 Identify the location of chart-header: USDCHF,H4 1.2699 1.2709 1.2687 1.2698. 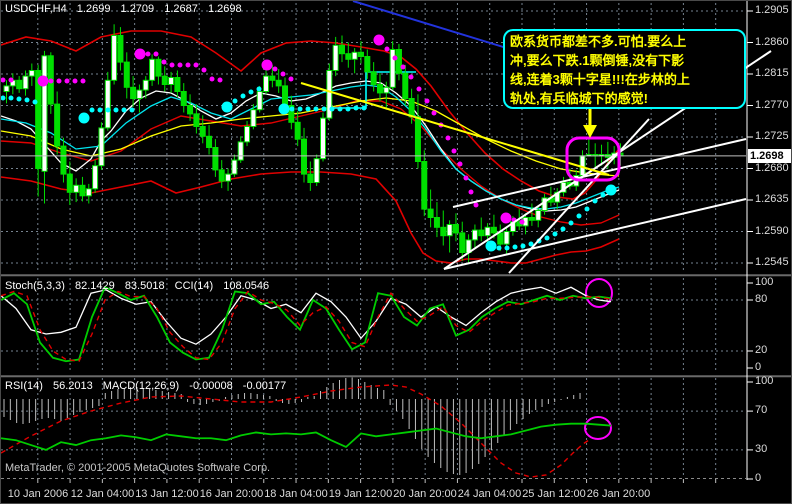
(127, 9).